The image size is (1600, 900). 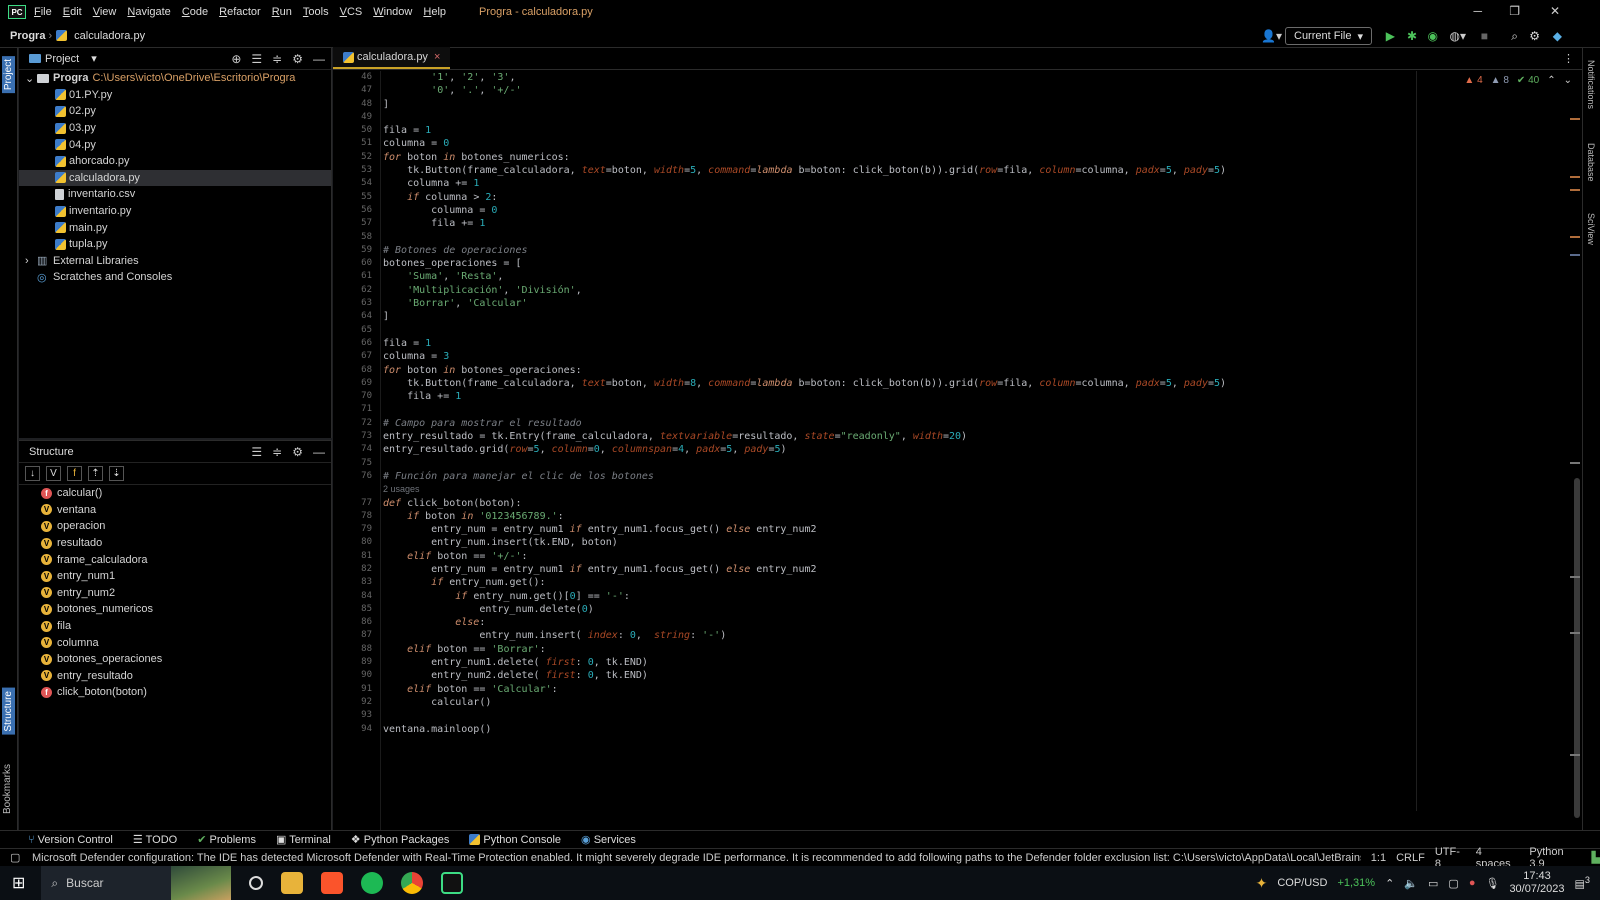 I want to click on code-line: ], so click(x=973, y=104).